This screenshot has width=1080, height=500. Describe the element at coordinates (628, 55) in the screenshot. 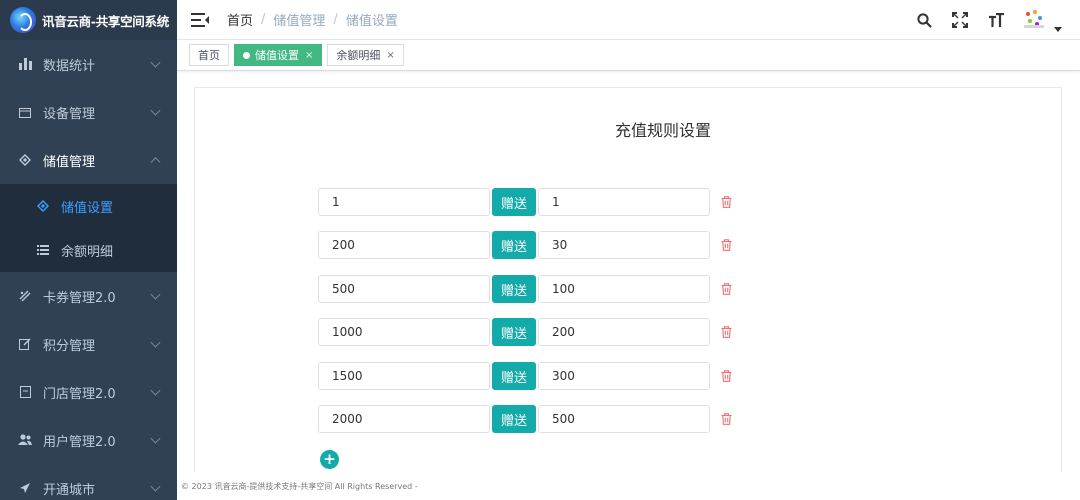

I see `tags-view: 首页 储值设置 × 余额明细 ×` at that location.